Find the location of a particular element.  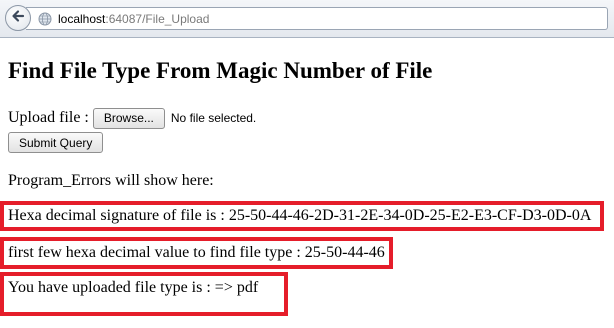

upload-label: Upload file : is located at coordinates (48, 117).